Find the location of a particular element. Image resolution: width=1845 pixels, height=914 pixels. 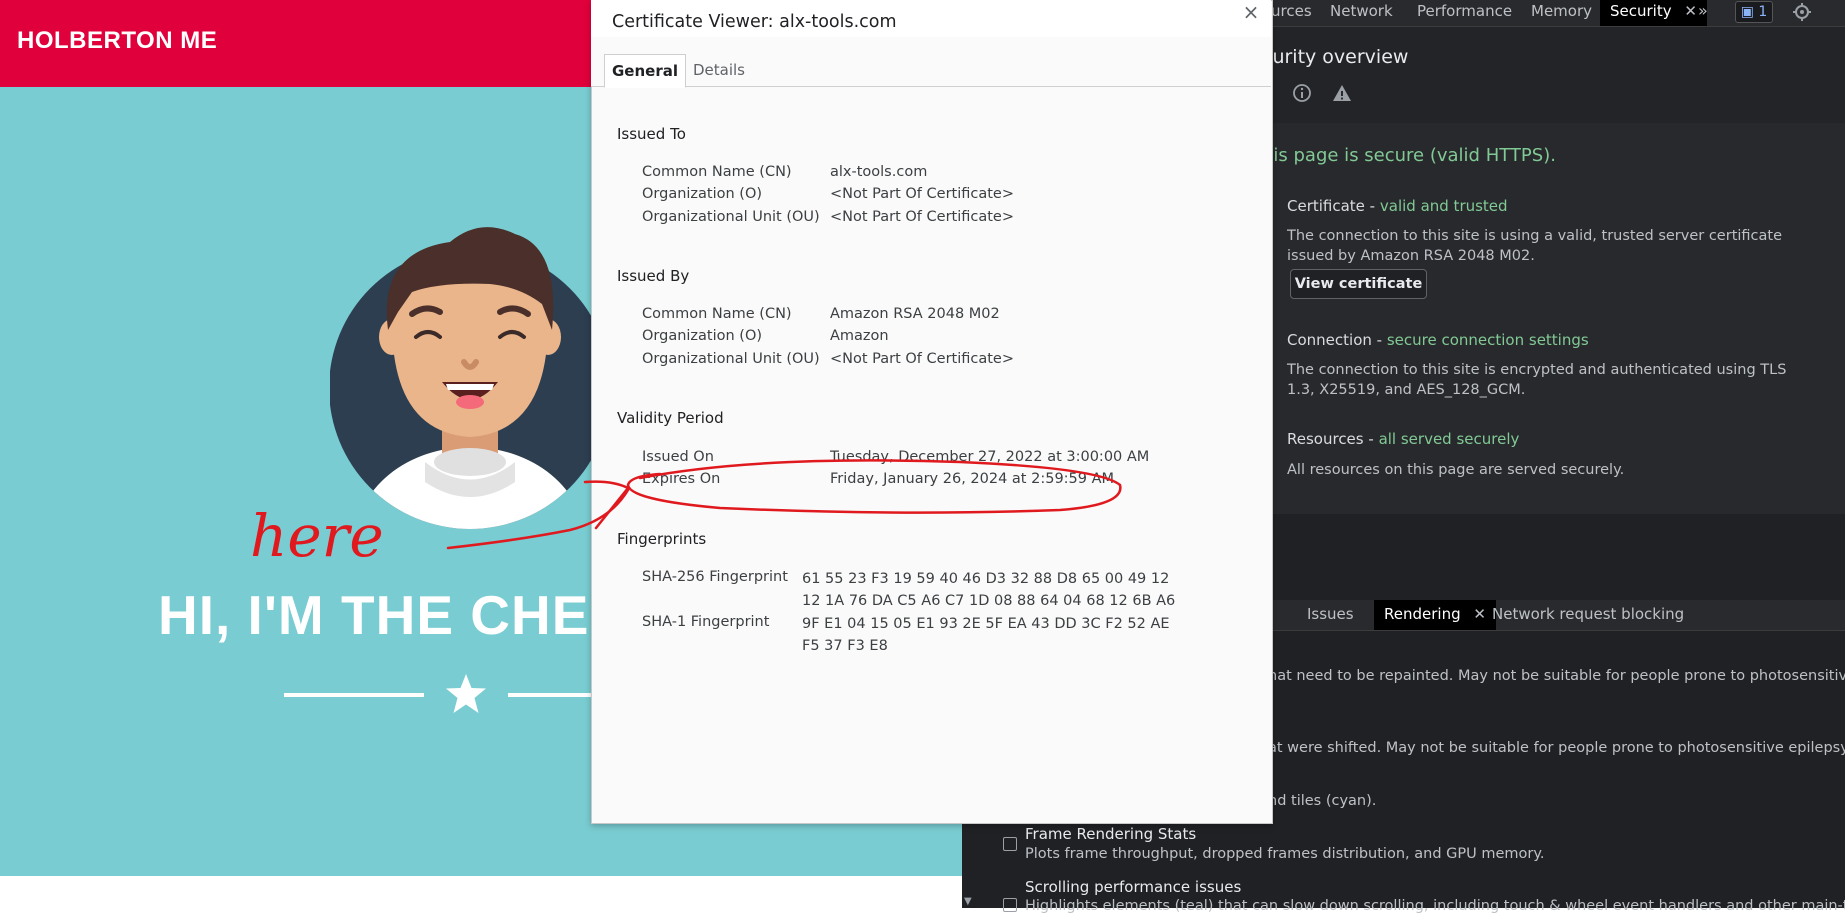

tab-network: Network is located at coordinates (1361, 13).